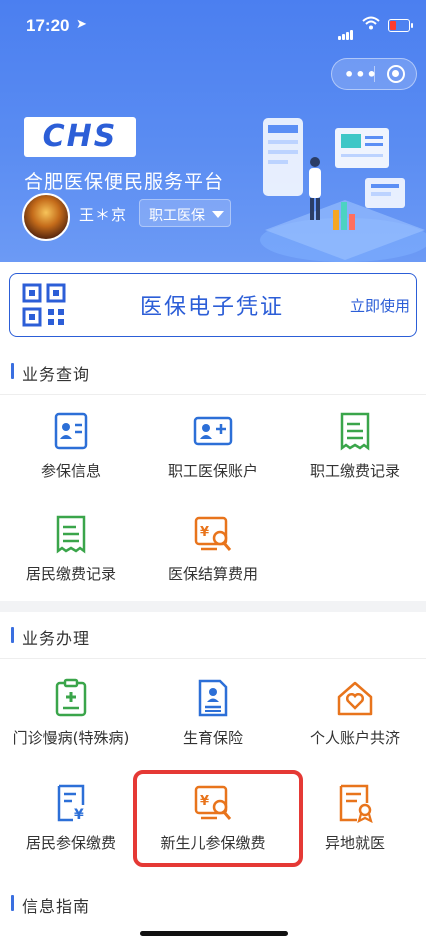  What do you see at coordinates (56, 906) in the screenshot?
I see `section-title: 信息指南` at bounding box center [56, 906].